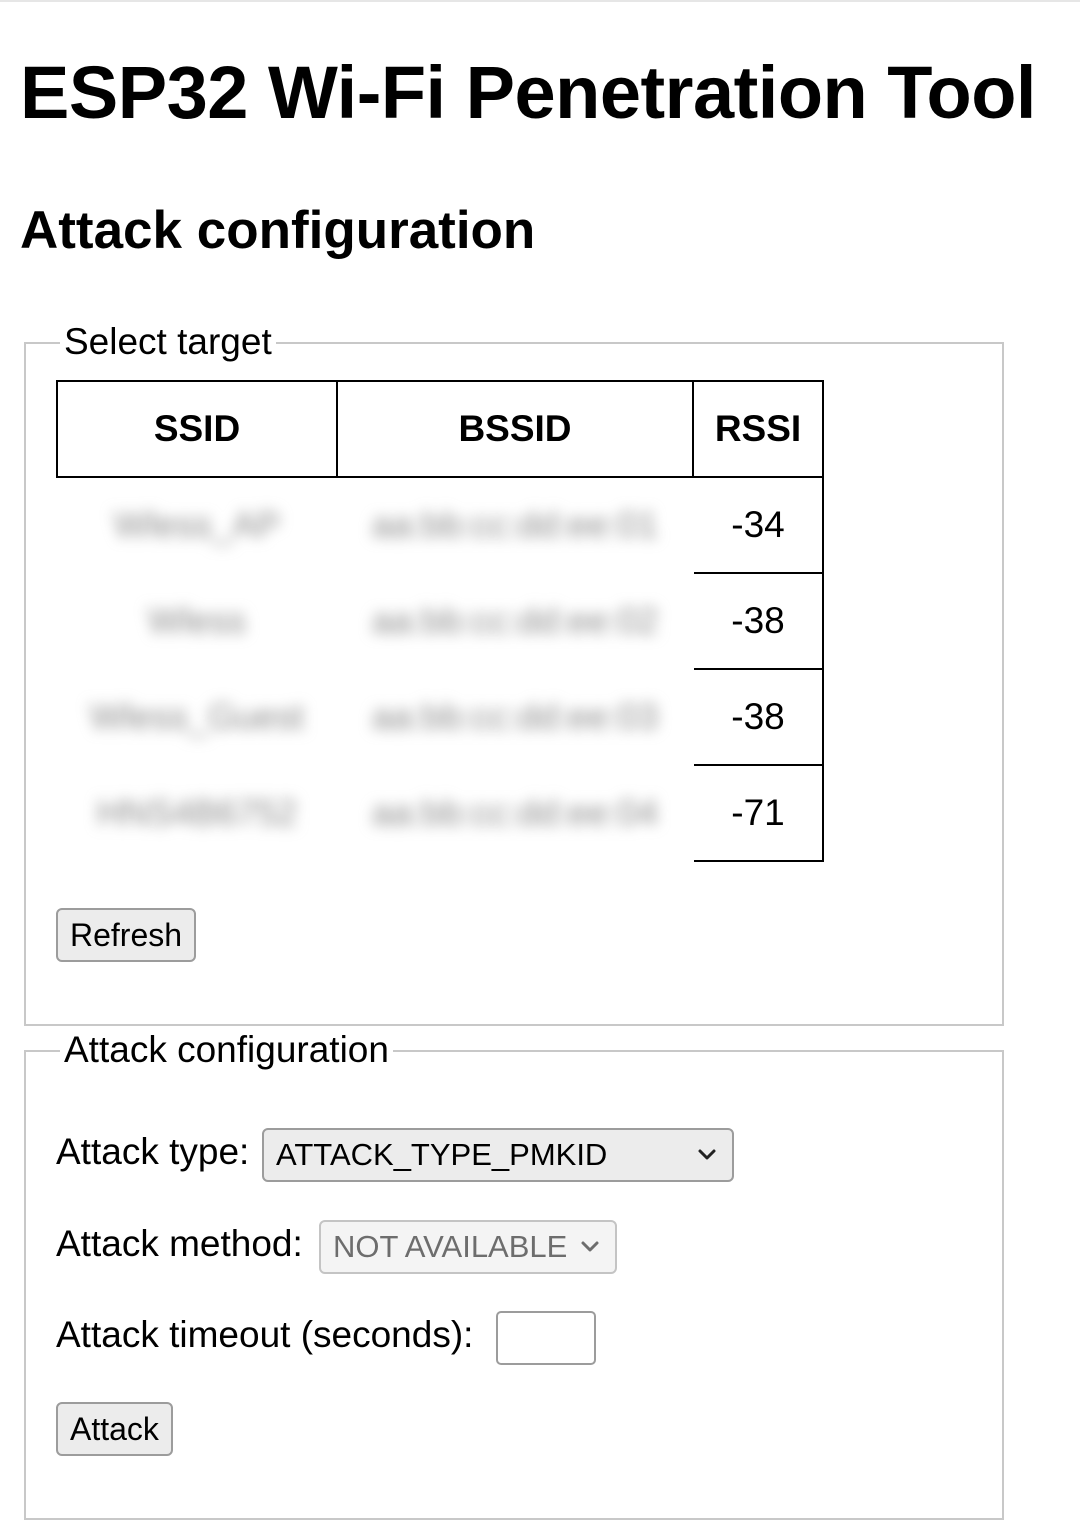 This screenshot has width=1080, height=1539. I want to click on select-target-legend: Select target, so click(168, 342).